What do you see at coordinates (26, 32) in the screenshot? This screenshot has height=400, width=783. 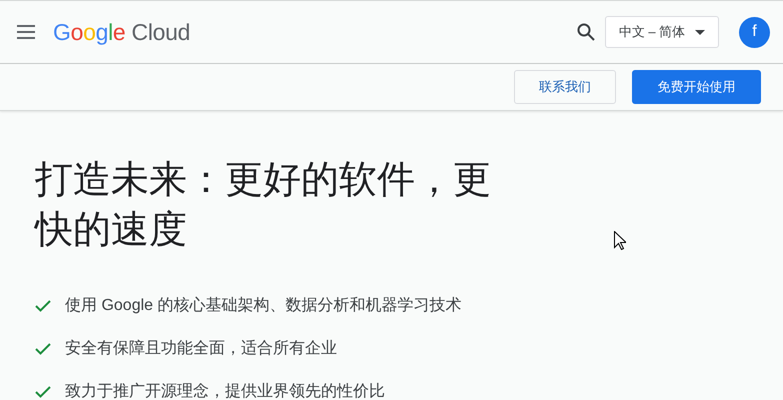 I see `menu-icon` at bounding box center [26, 32].